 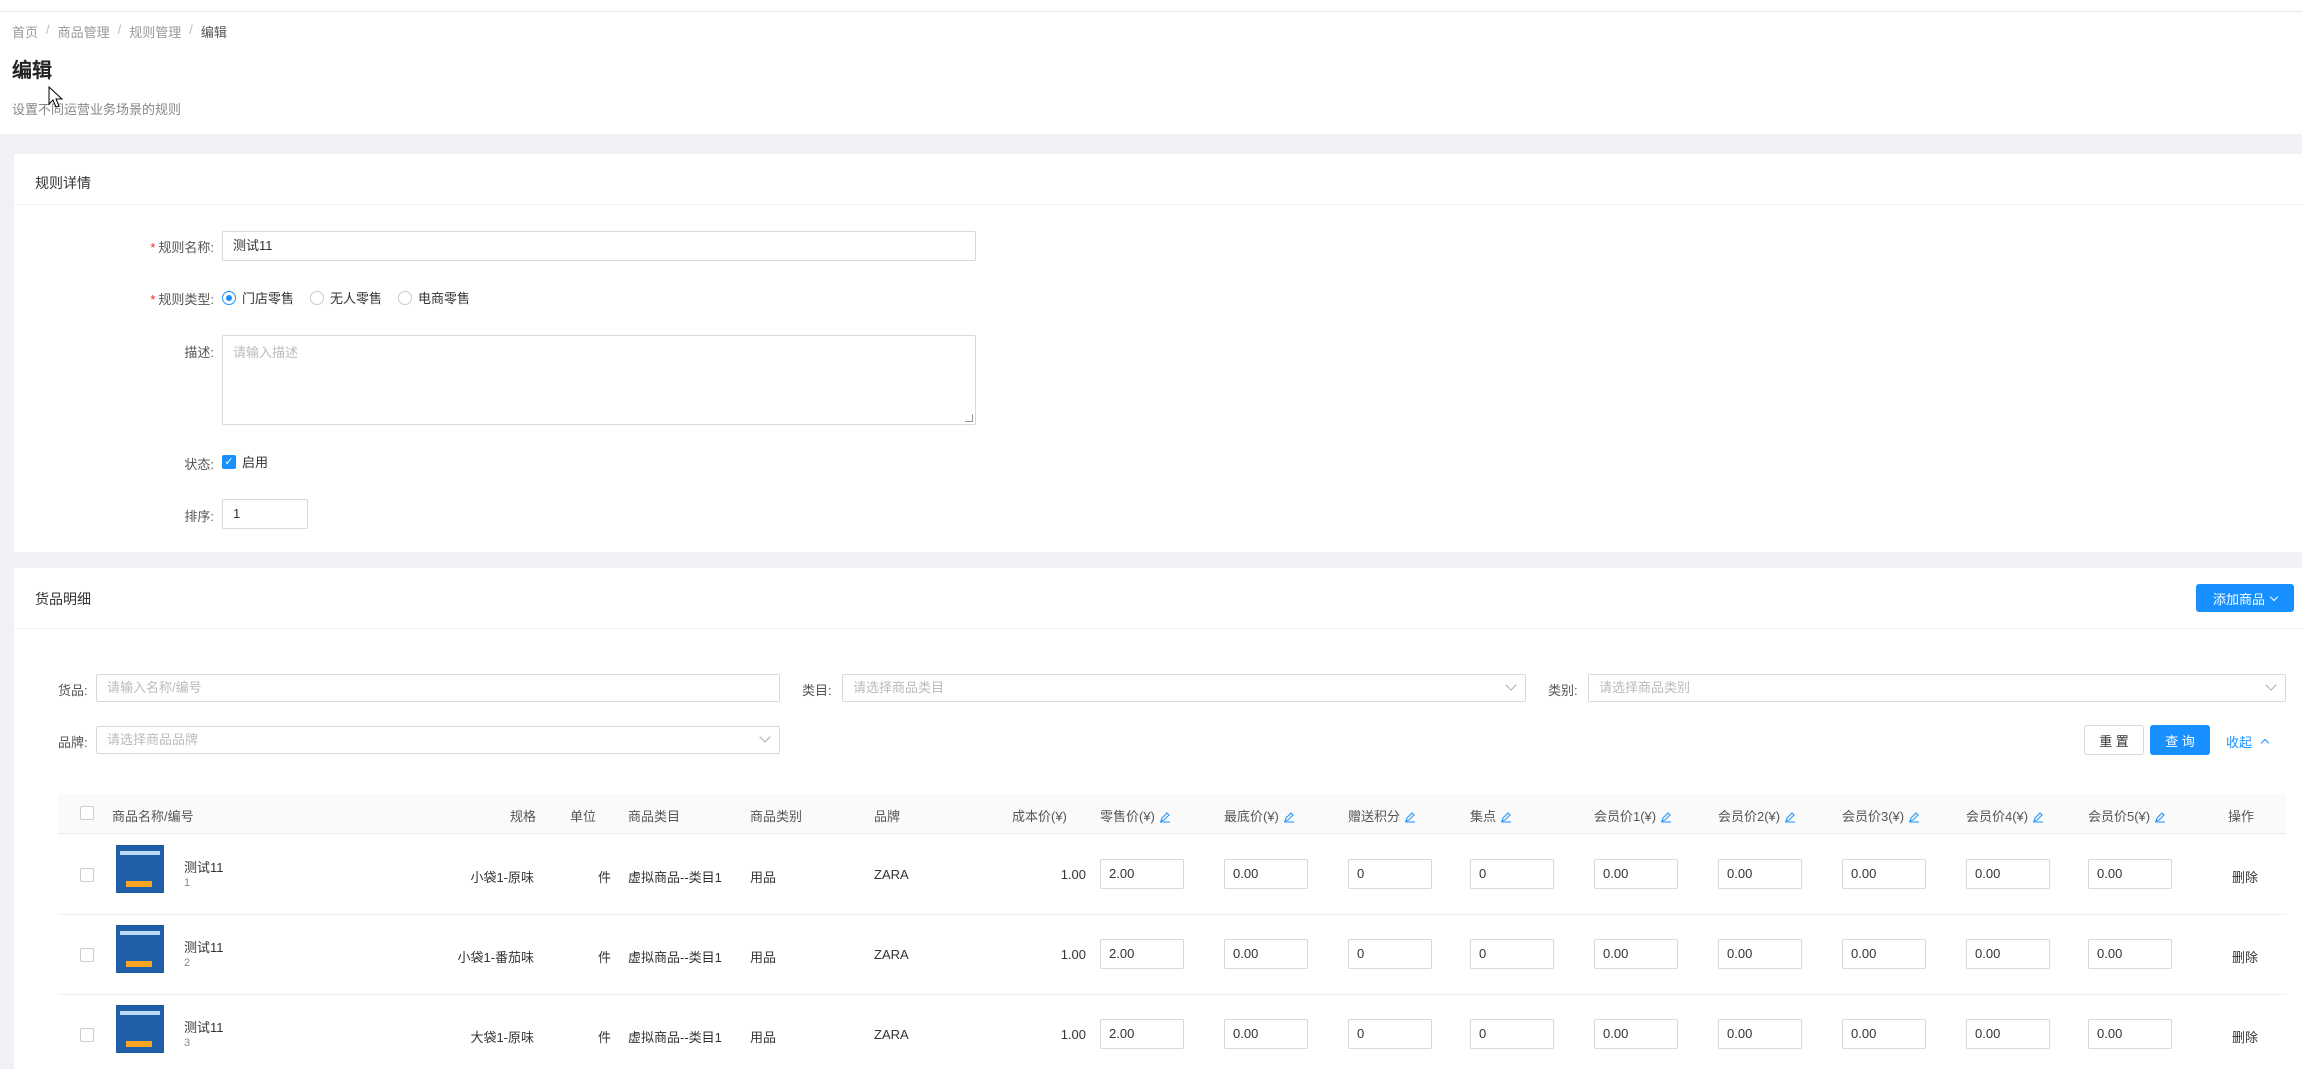 What do you see at coordinates (2271, 685) in the screenshot?
I see `chevron-down-icon` at bounding box center [2271, 685].